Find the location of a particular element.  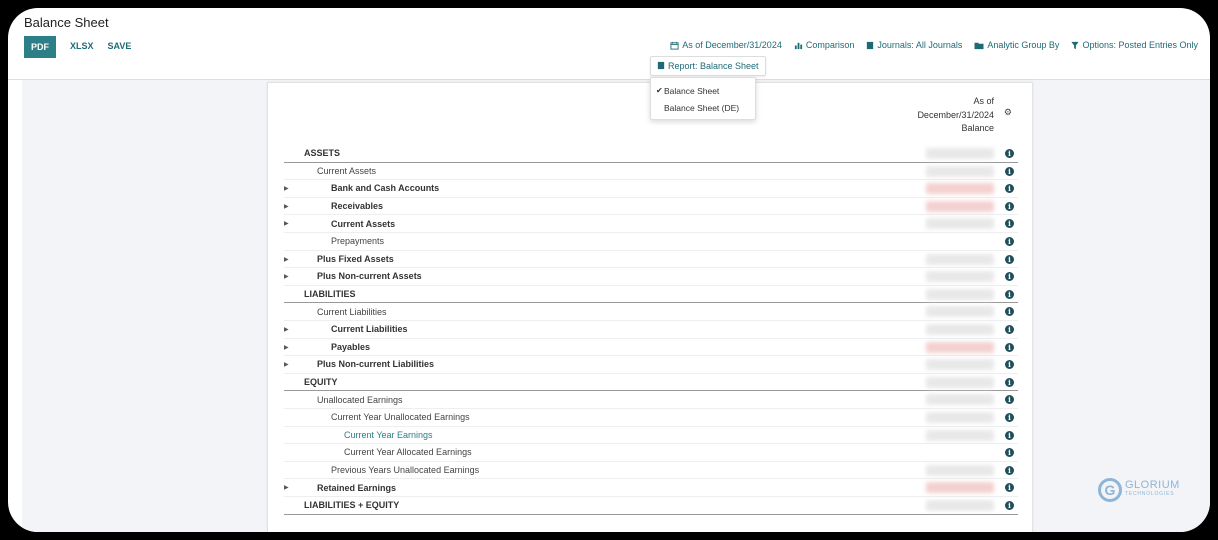

table-row: ▶ Plus Fixed Assets i is located at coordinates (651, 260).